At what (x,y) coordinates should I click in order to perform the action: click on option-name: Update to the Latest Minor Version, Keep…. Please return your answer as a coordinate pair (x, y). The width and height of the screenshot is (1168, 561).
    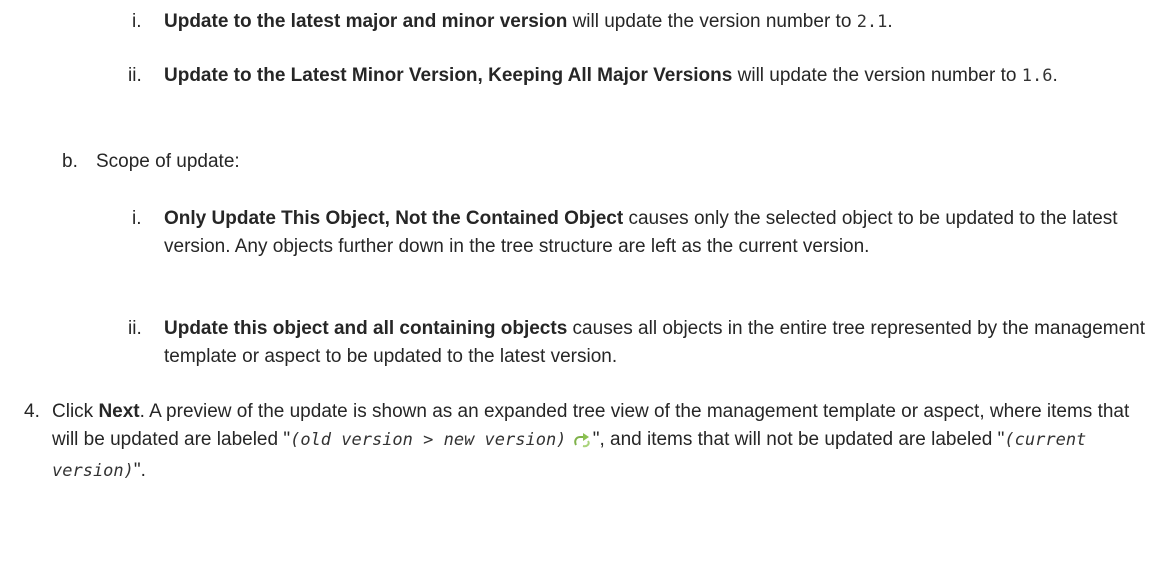
    Looking at the image, I should click on (448, 75).